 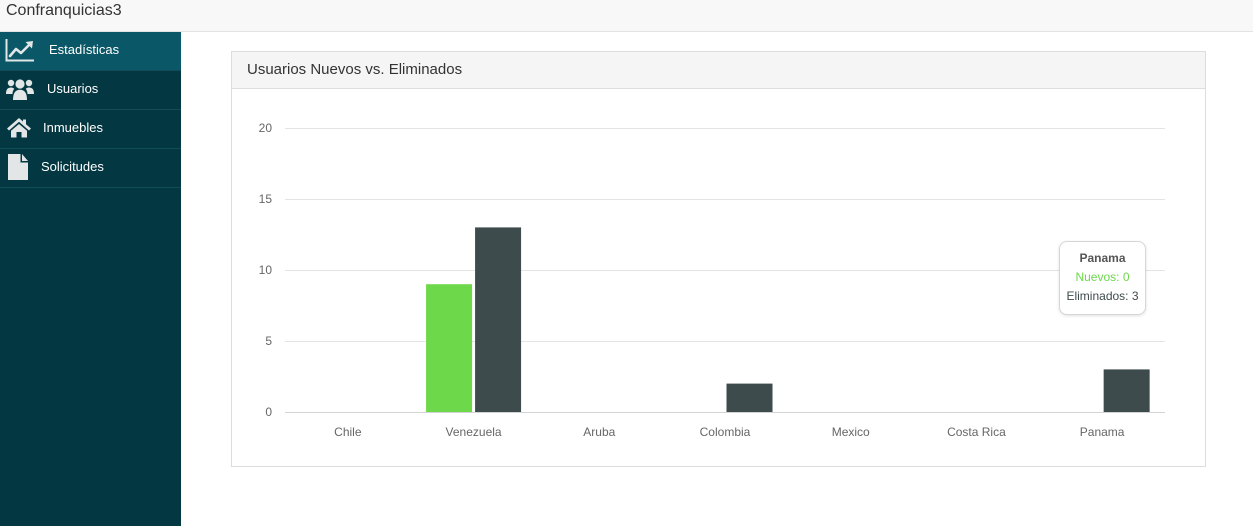 I want to click on panel-title: Usuarios Nuevos vs. Eliminados, so click(x=718, y=70).